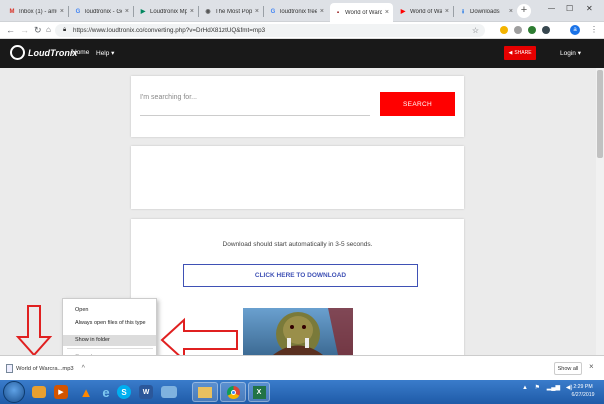 The width and height of the screenshot is (604, 404). I want to click on download-item: World of Warcra...mp3 ^, so click(53, 368).